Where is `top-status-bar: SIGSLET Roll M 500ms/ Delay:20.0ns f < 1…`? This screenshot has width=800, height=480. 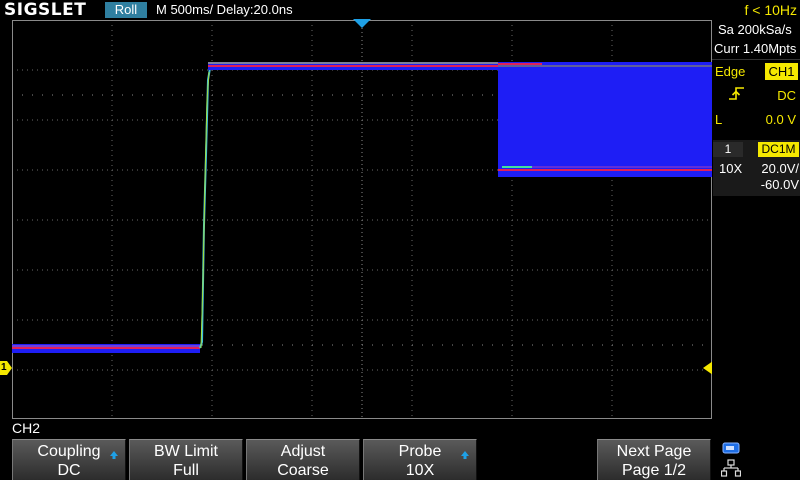
top-status-bar: SIGSLET Roll M 500ms/ Delay:20.0ns f < 1… is located at coordinates (400, 10).